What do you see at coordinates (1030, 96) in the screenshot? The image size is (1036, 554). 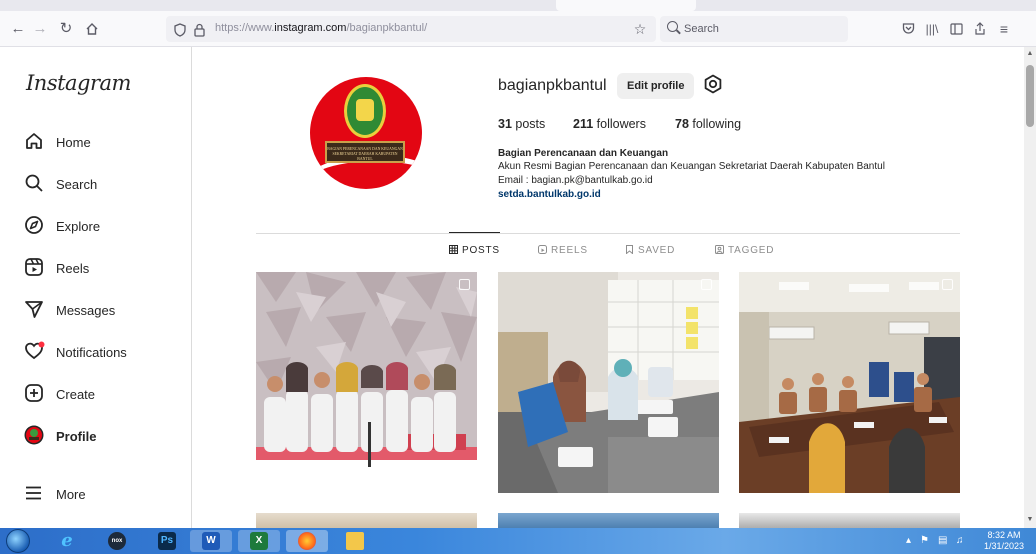 I see `scrollbar-thumb` at bounding box center [1030, 96].